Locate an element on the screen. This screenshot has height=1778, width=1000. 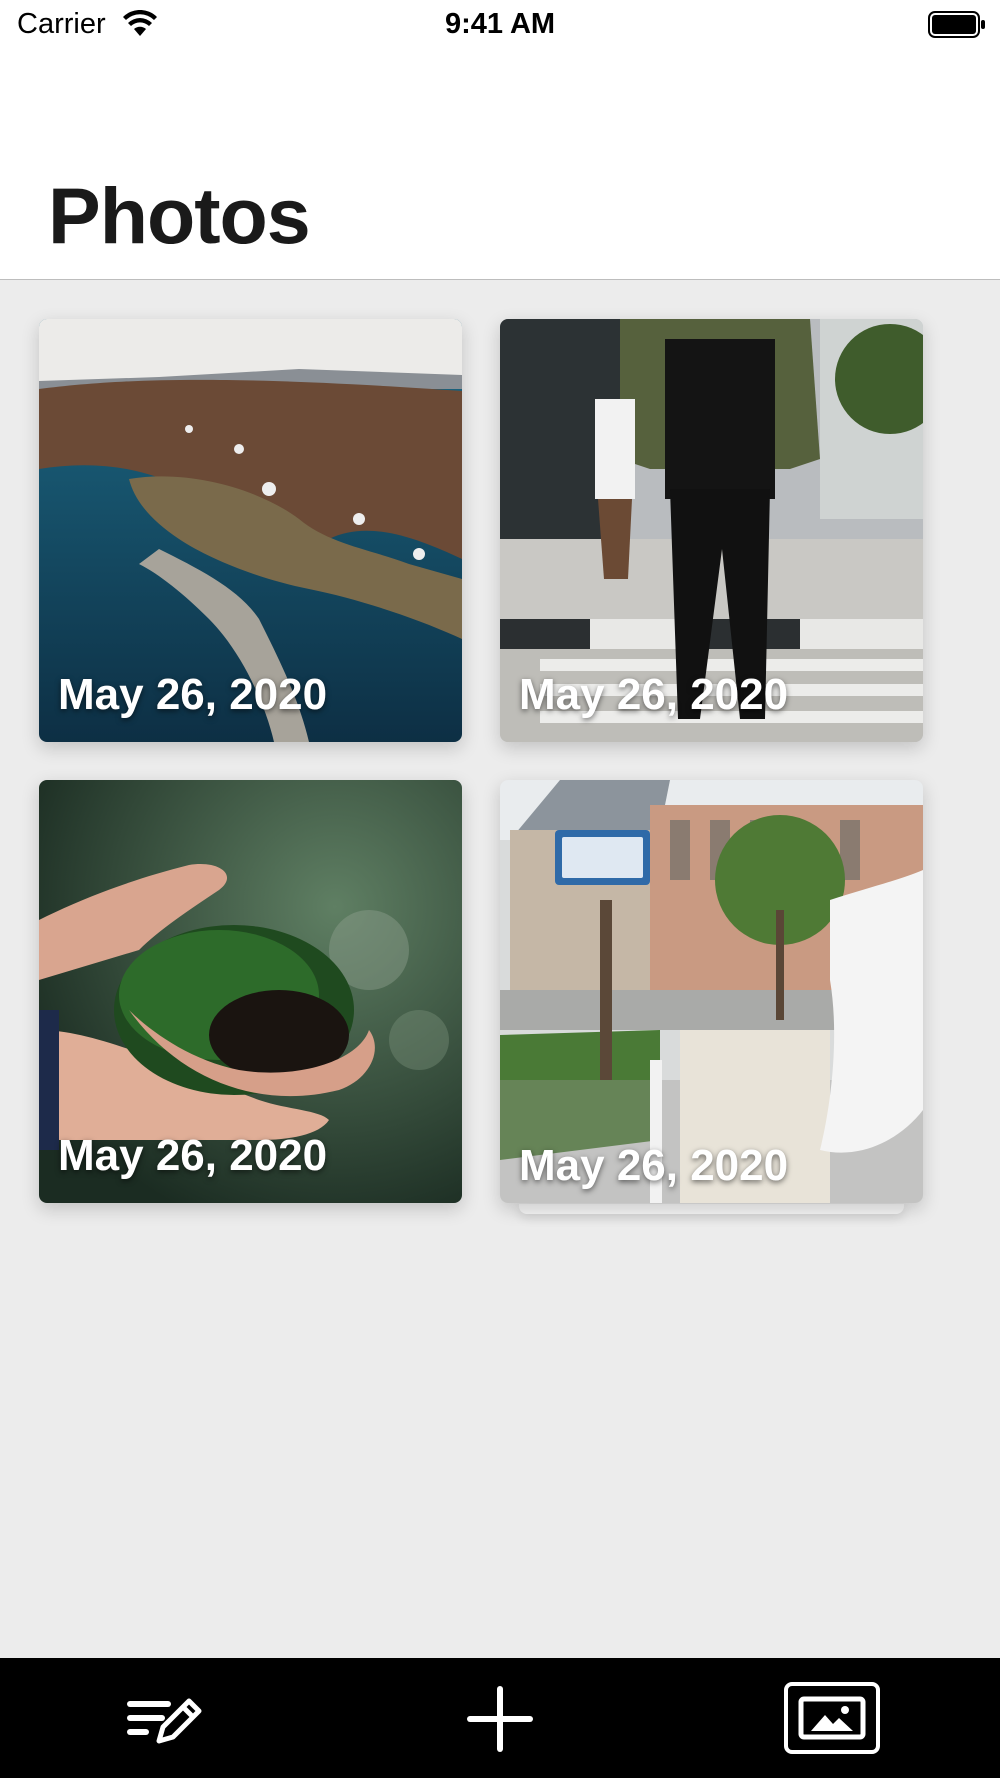
photo-icon is located at coordinates (832, 1718).